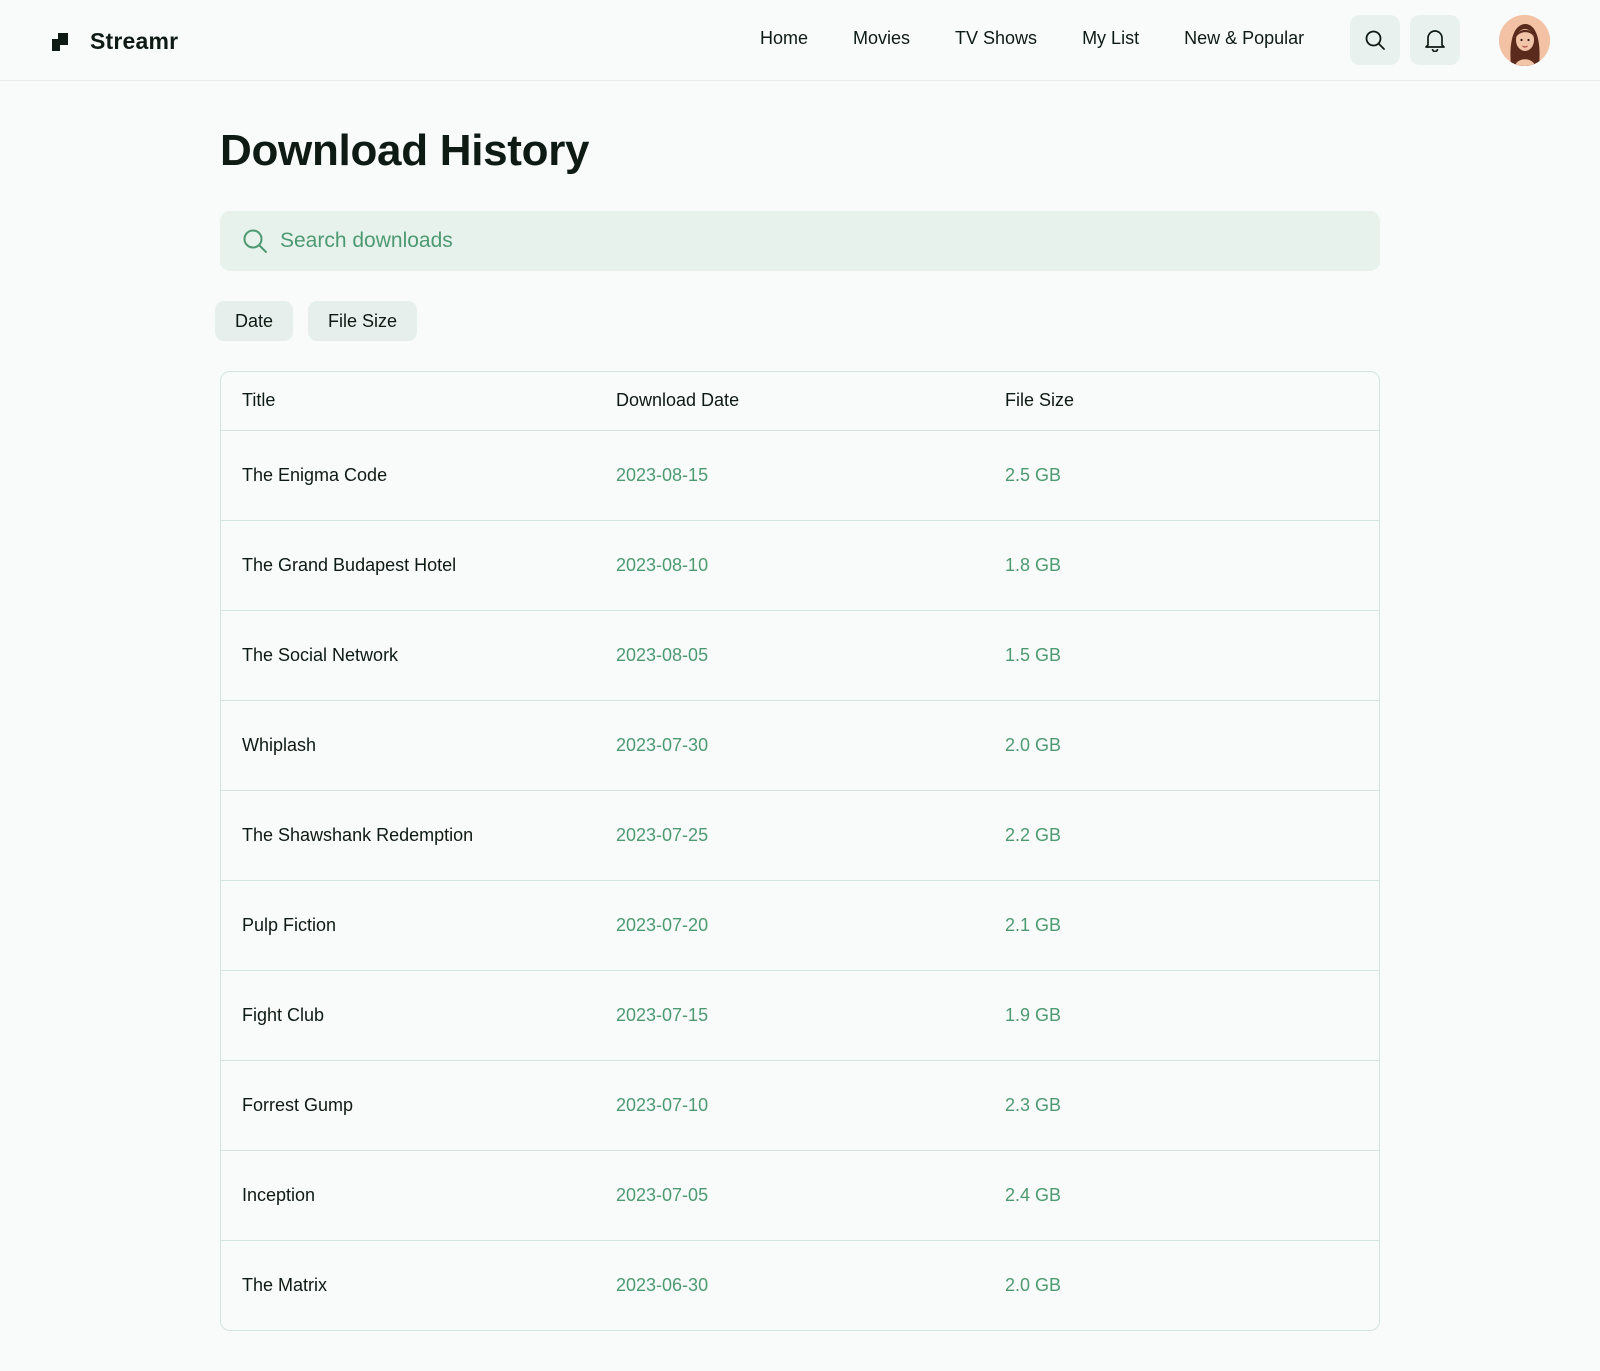 The width and height of the screenshot is (1600, 1371). I want to click on row-download-date: 2023-07-20, so click(662, 924).